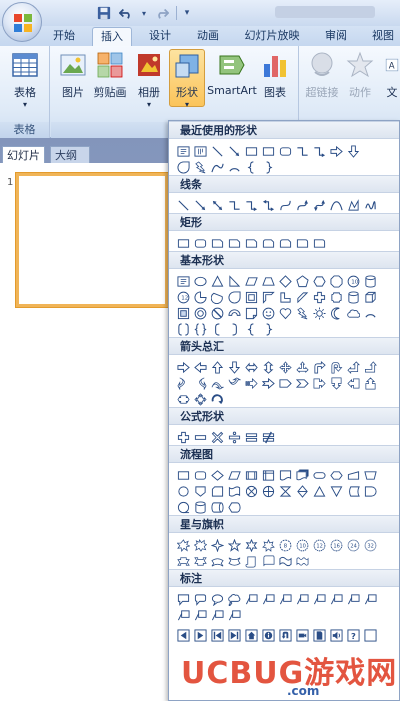  I want to click on shape-magnetic-disk-icon, so click(200, 507).